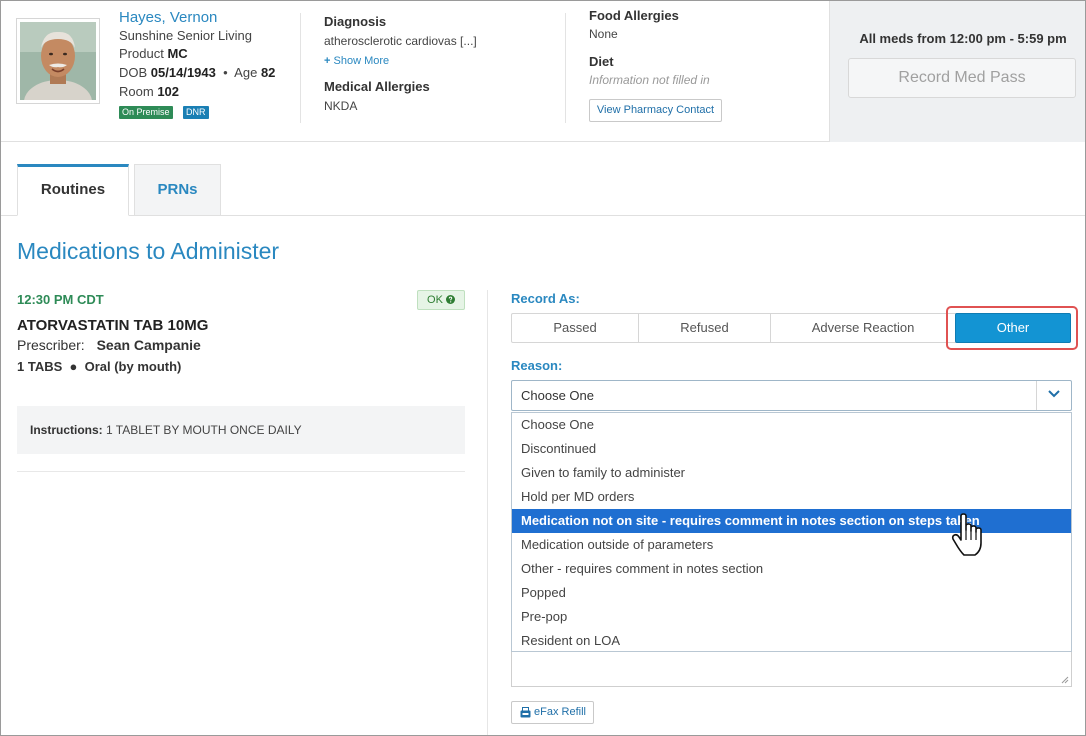 This screenshot has width=1086, height=736. Describe the element at coordinates (791, 449) in the screenshot. I see `reason-option: Discontinued` at that location.